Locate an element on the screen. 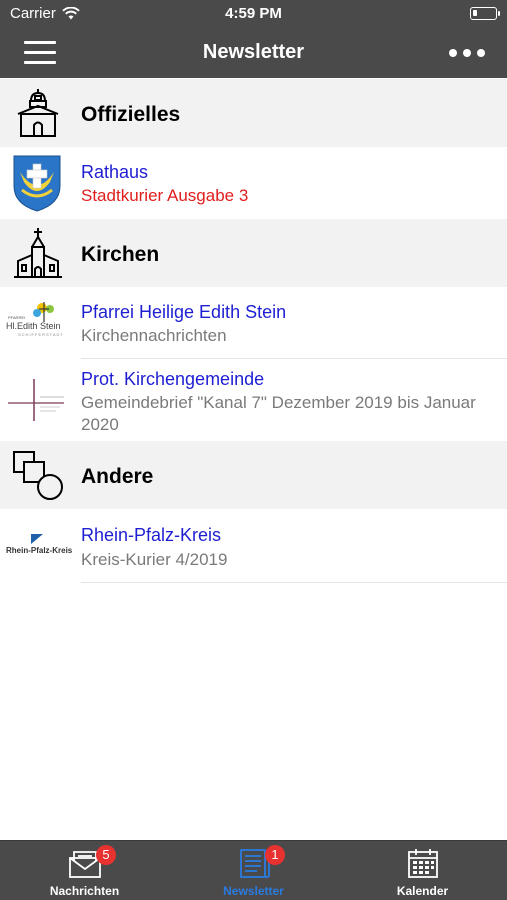 This screenshot has height=900, width=507. list-item-rathaus: Rathaus Stadtkurier Ausgabe 3 is located at coordinates (253, 183).